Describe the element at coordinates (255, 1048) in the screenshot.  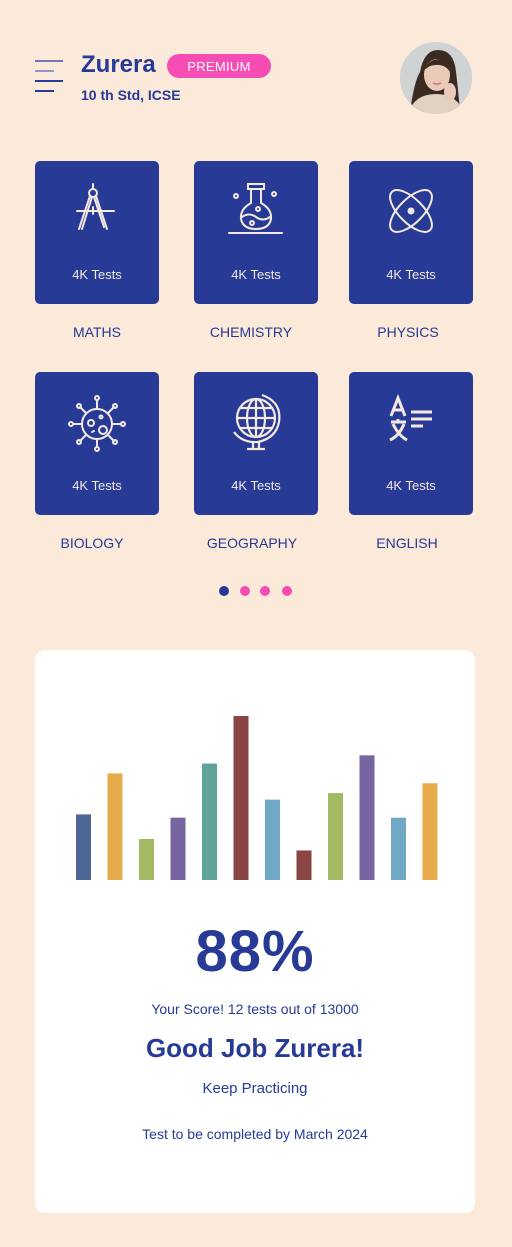
I see `congrats-headline: Good Job Zurera!` at that location.